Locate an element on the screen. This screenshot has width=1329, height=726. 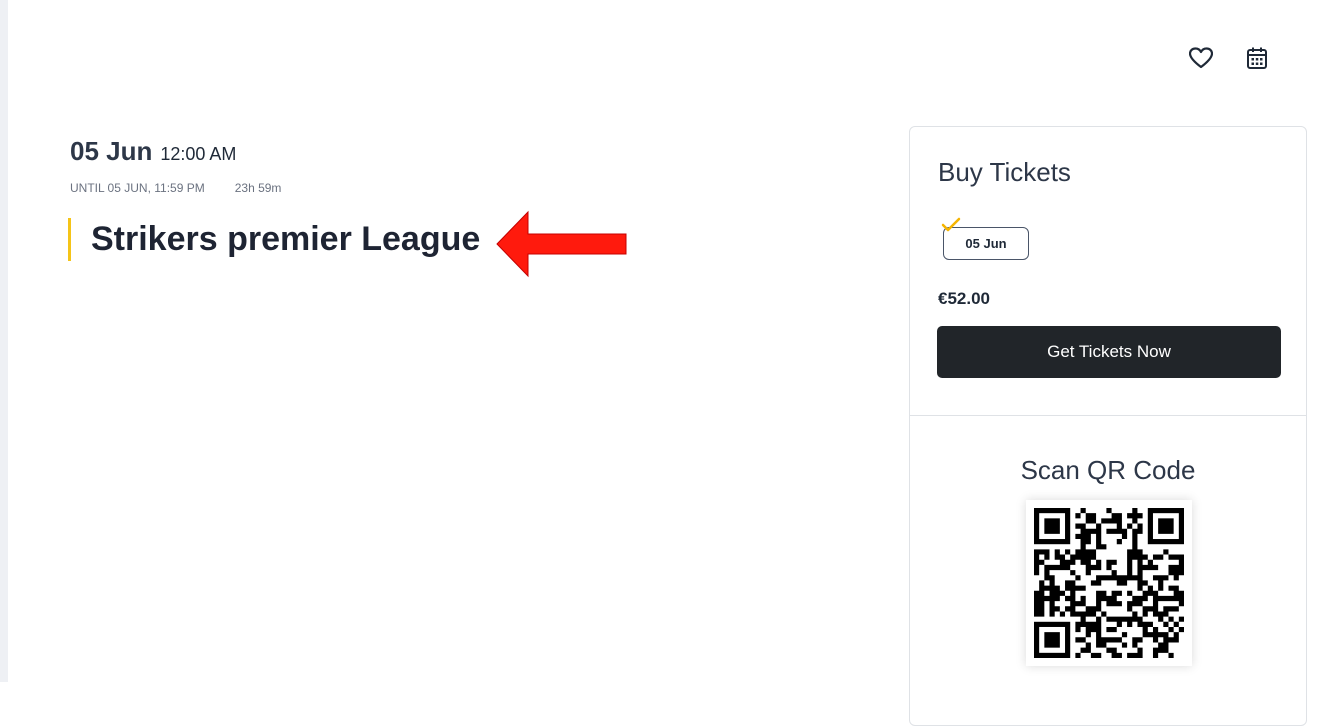
until-line: UNTIL 05 JUN, 11:59 PM 23h 59m is located at coordinates (175, 188).